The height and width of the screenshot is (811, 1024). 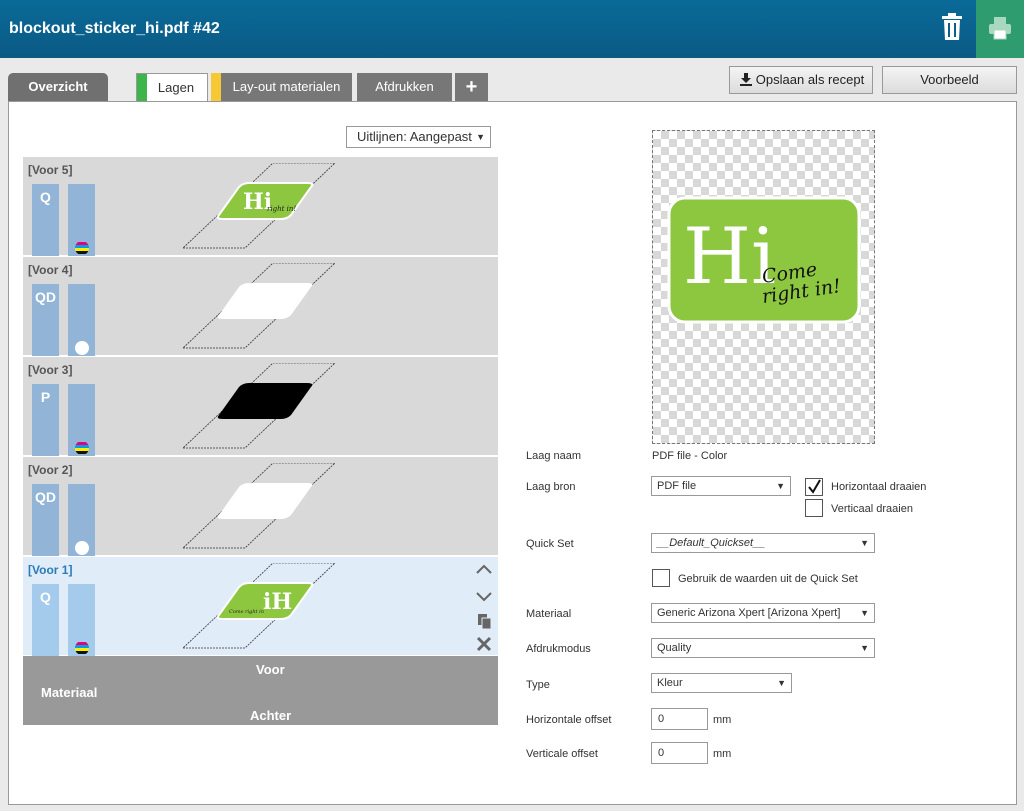 I want to click on layer-preview: Hi Come right in!, so click(x=763, y=287).